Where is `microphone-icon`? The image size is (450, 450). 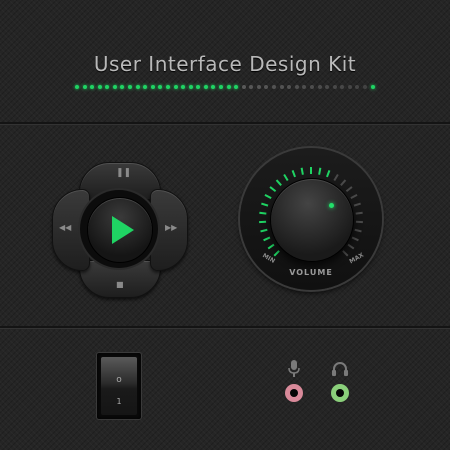 microphone-icon is located at coordinates (294, 368).